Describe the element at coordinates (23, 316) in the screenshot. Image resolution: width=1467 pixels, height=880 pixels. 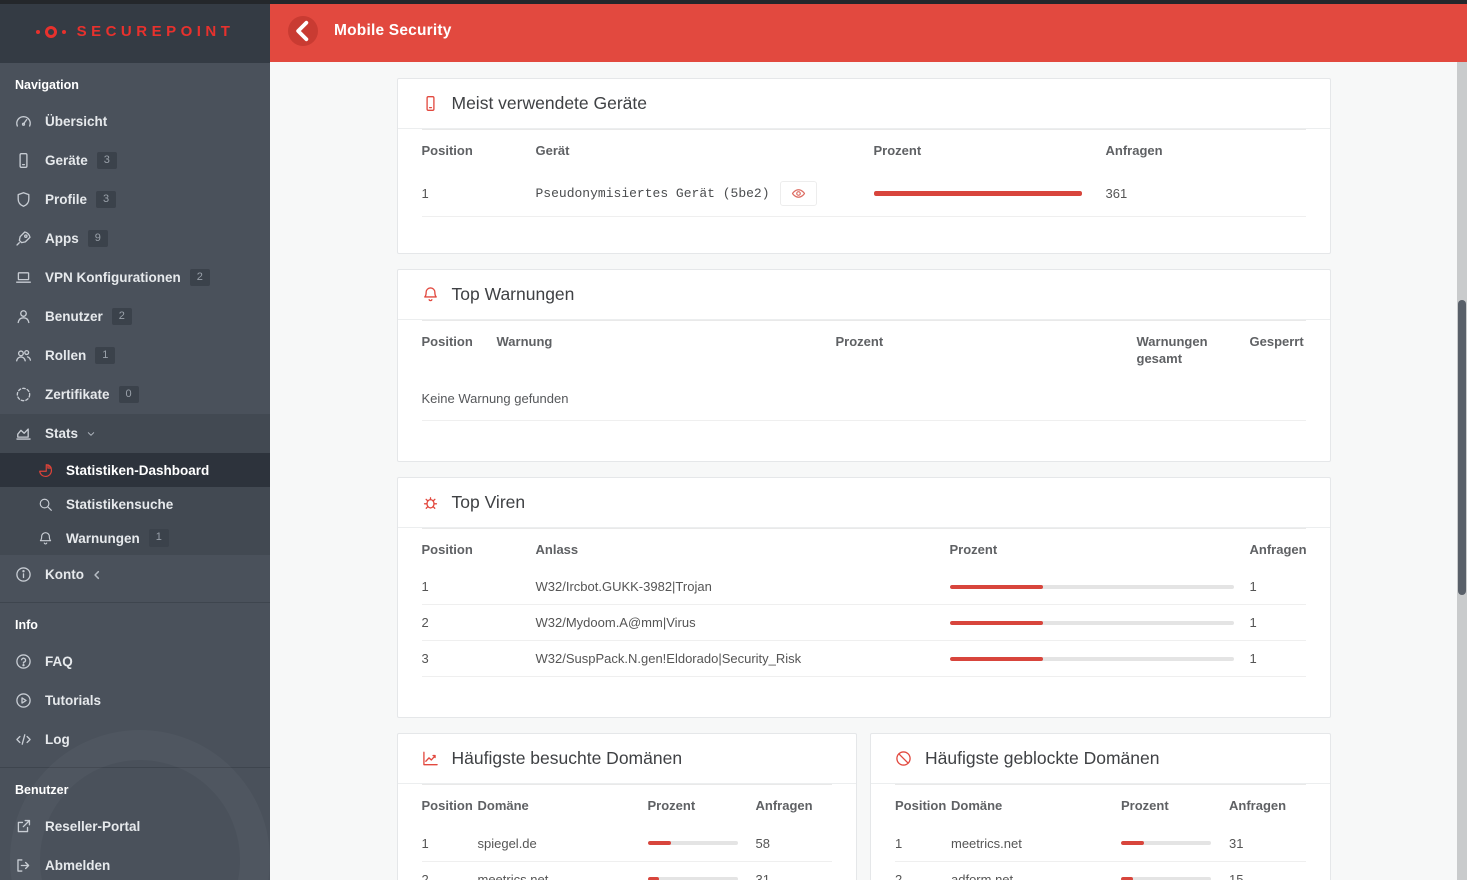
I see `user-icon` at that location.